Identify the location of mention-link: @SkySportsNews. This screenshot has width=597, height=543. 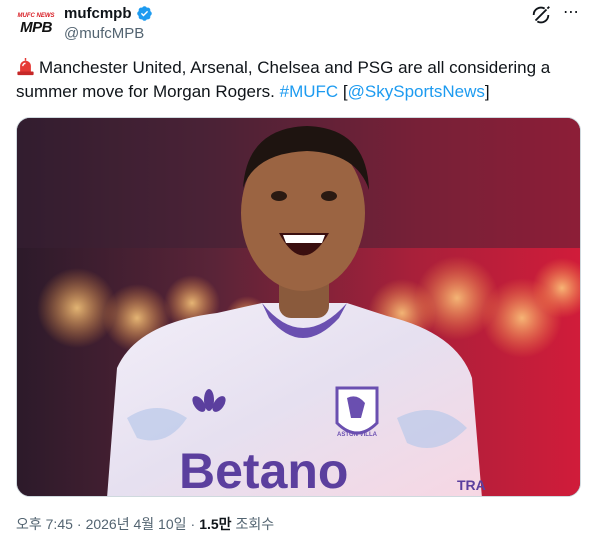
(416, 91).